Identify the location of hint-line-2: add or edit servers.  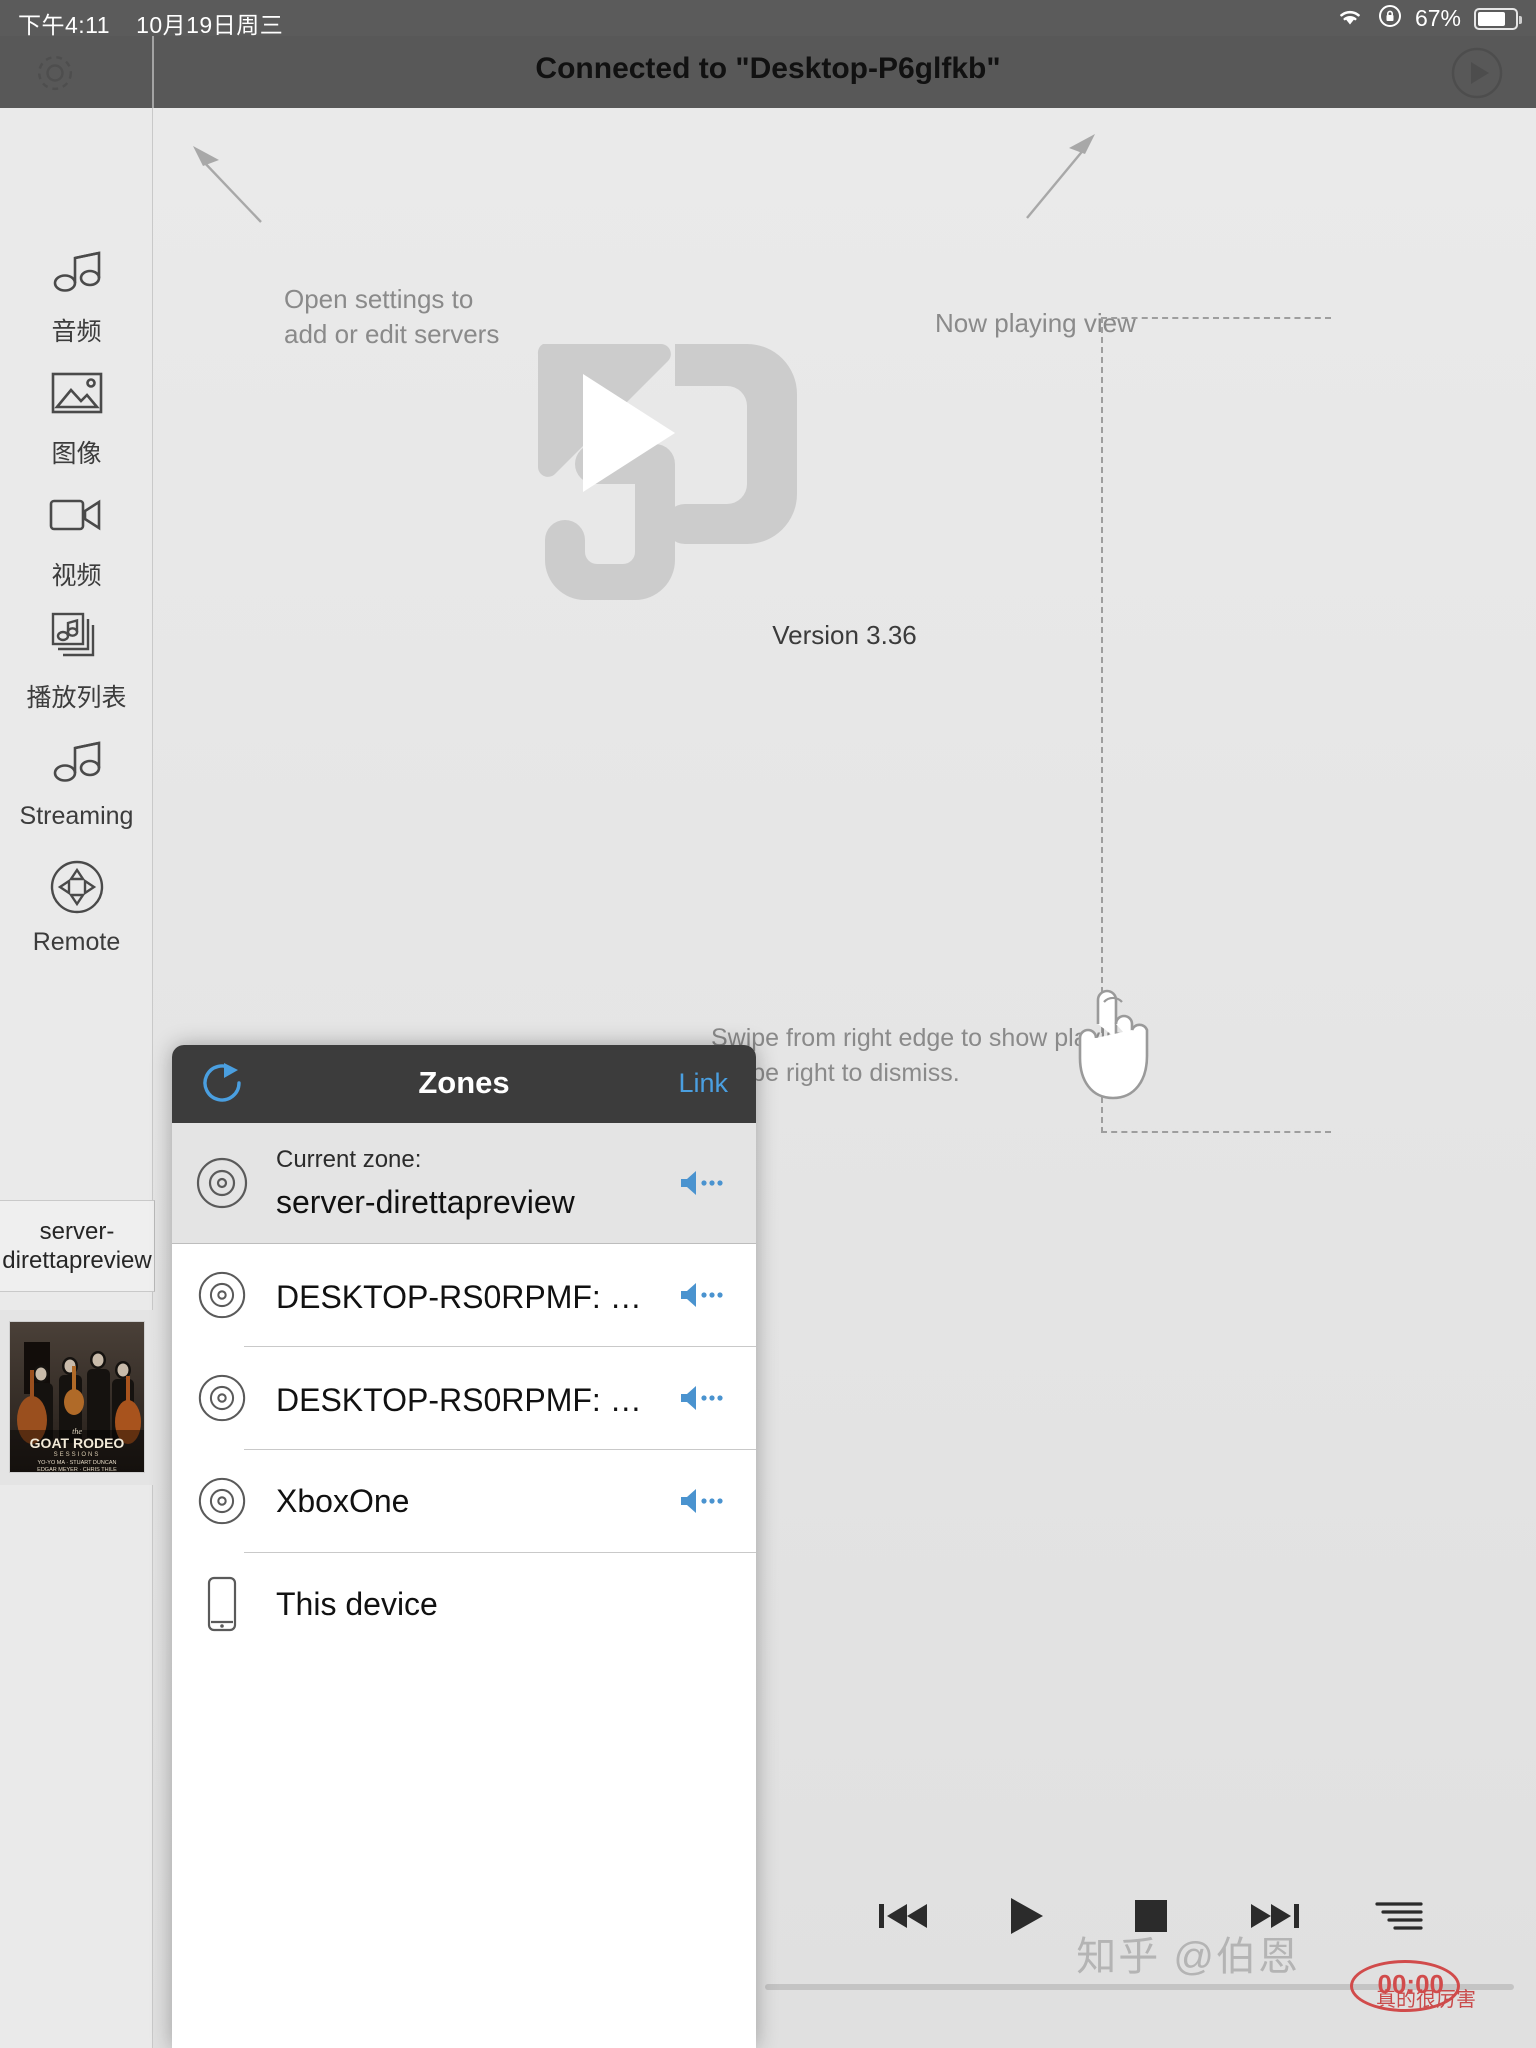
(392, 333).